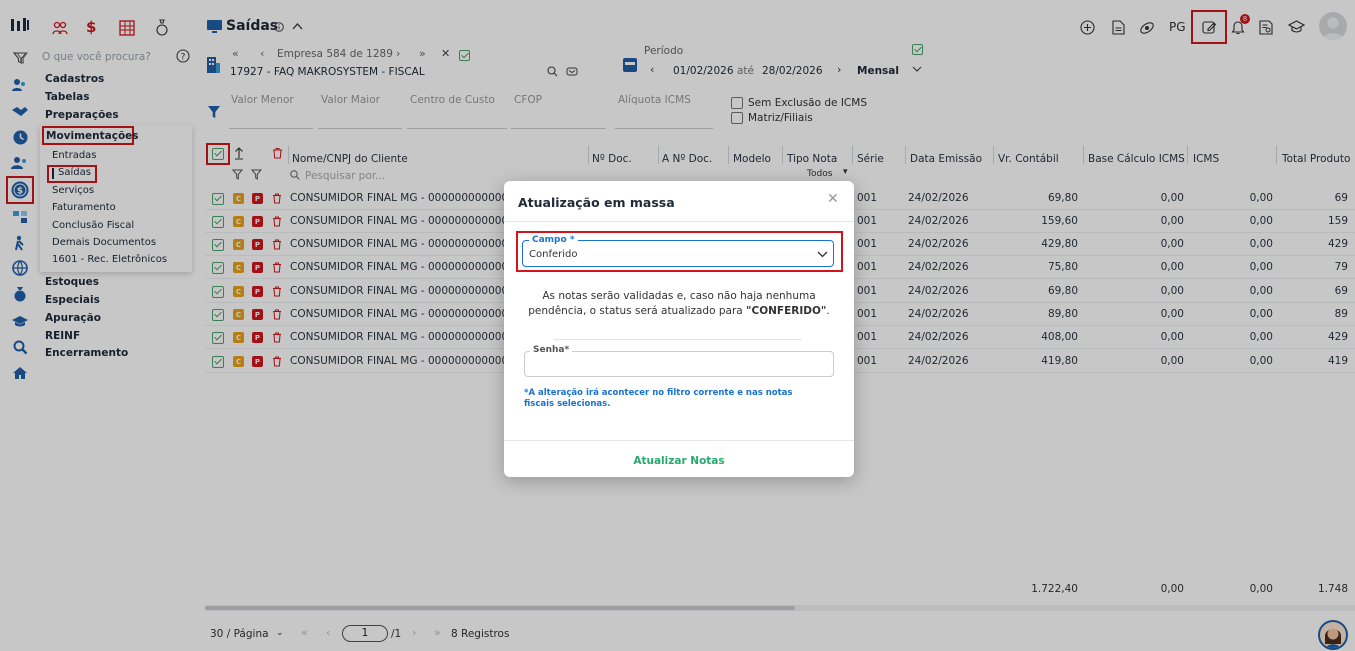 The height and width of the screenshot is (651, 1355). I want to click on message-line2-text: pendência, o status será atualizado para, so click(637, 311).